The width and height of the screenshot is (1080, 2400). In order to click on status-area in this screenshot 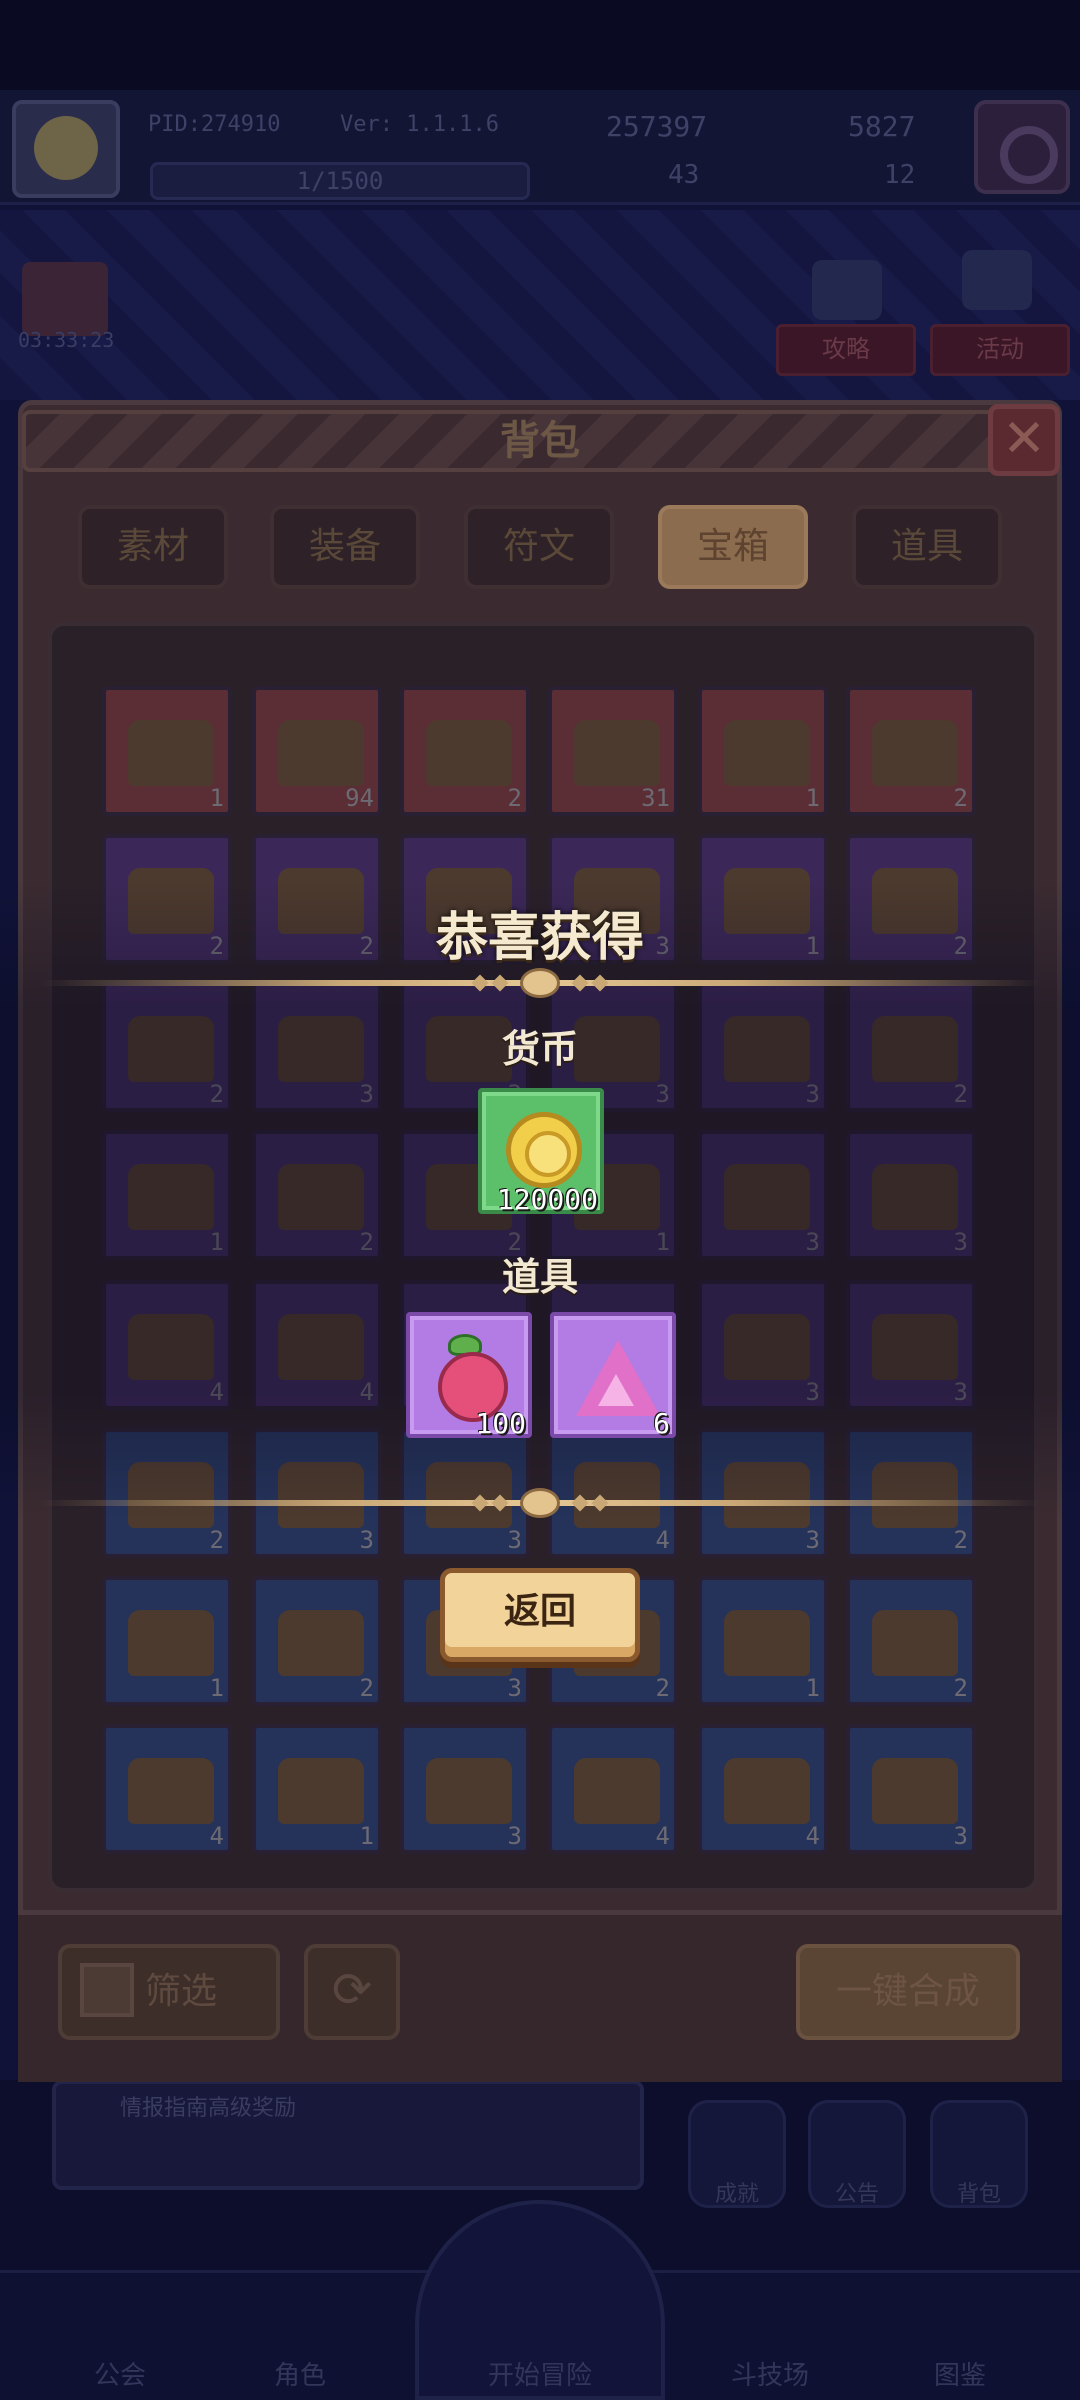, I will do `click(540, 45)`.